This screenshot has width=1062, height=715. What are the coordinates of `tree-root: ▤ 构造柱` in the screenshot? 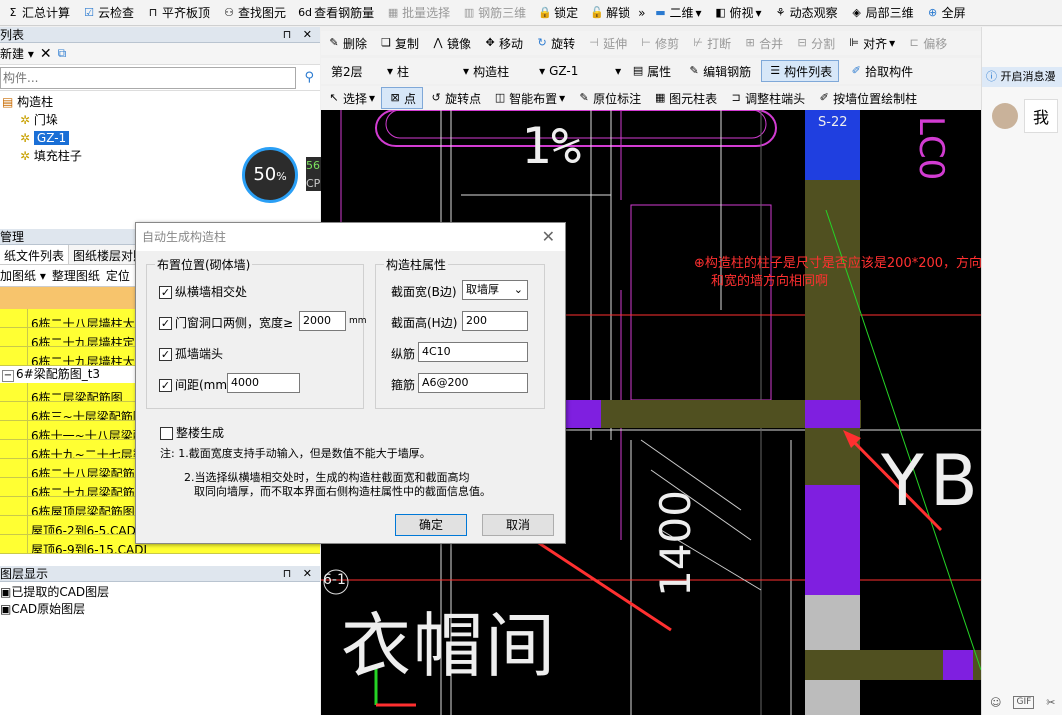 It's located at (161, 102).